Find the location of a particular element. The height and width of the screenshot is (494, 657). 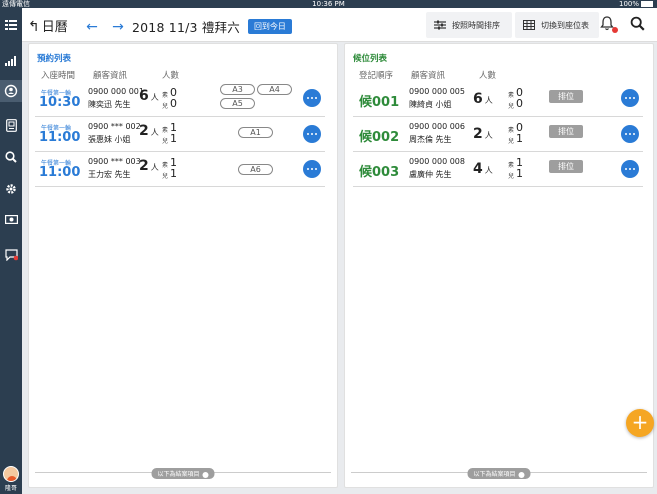

sliders-icon is located at coordinates (440, 25).